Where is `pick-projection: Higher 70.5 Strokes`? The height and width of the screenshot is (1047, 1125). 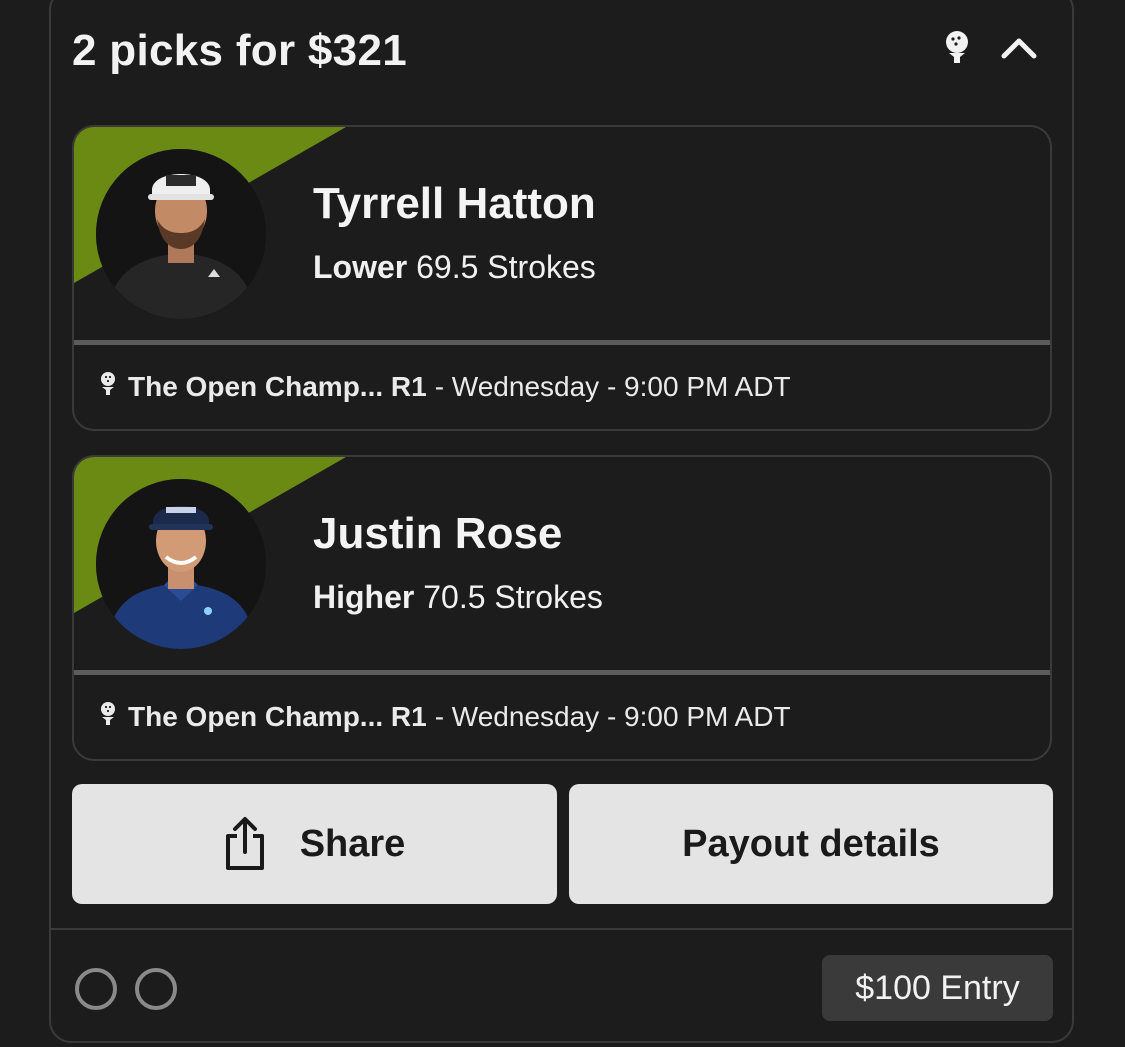 pick-projection: Higher 70.5 Strokes is located at coordinates (458, 597).